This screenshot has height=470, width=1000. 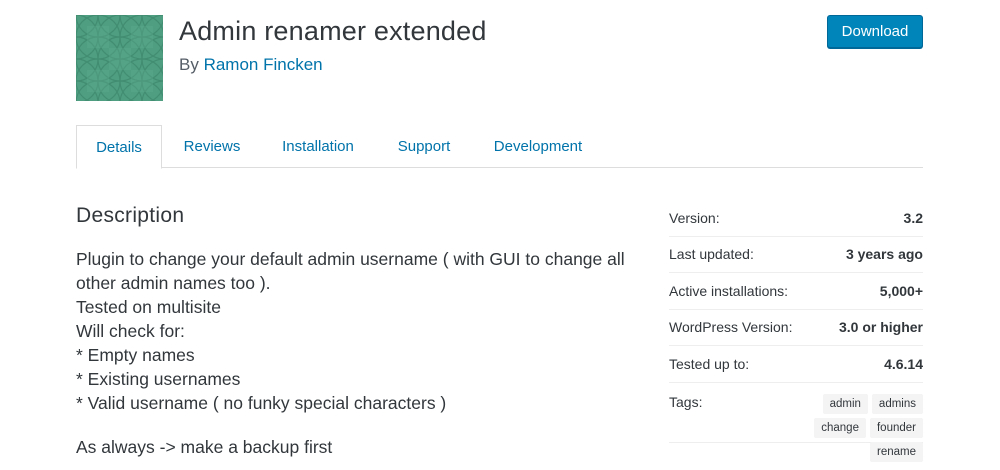 I want to click on description-line: Will check for:, so click(x=130, y=331).